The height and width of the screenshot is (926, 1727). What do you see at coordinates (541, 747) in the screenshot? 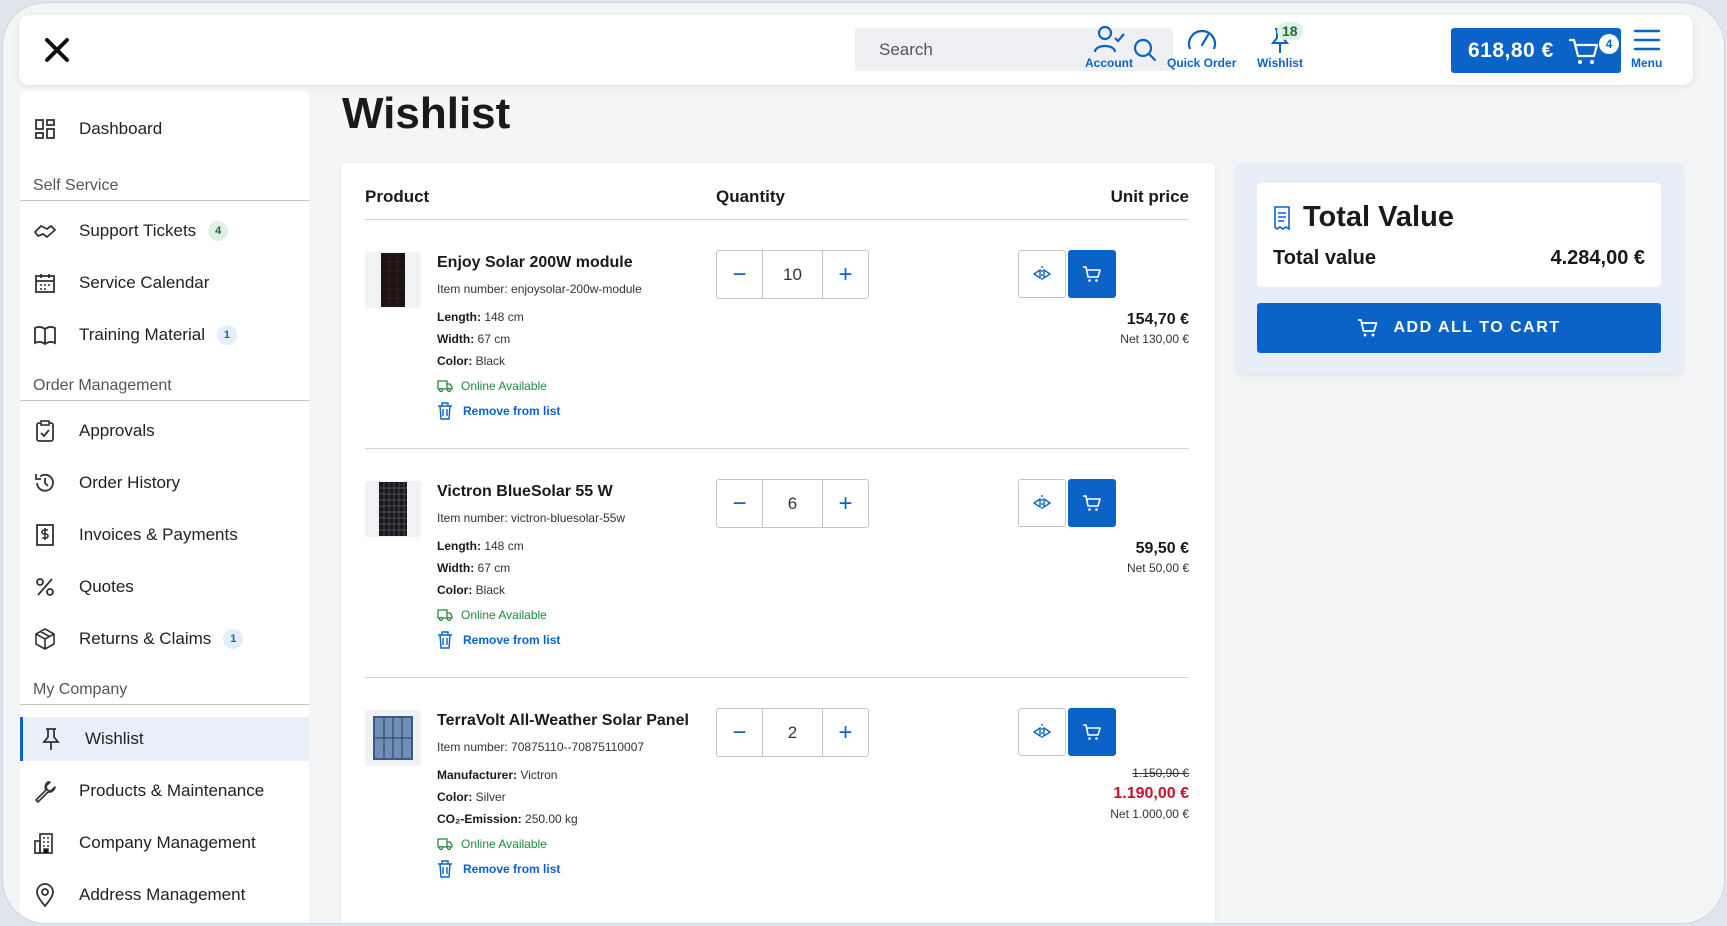
I see `product-item-number: Item number: 70875110--70875110007` at bounding box center [541, 747].